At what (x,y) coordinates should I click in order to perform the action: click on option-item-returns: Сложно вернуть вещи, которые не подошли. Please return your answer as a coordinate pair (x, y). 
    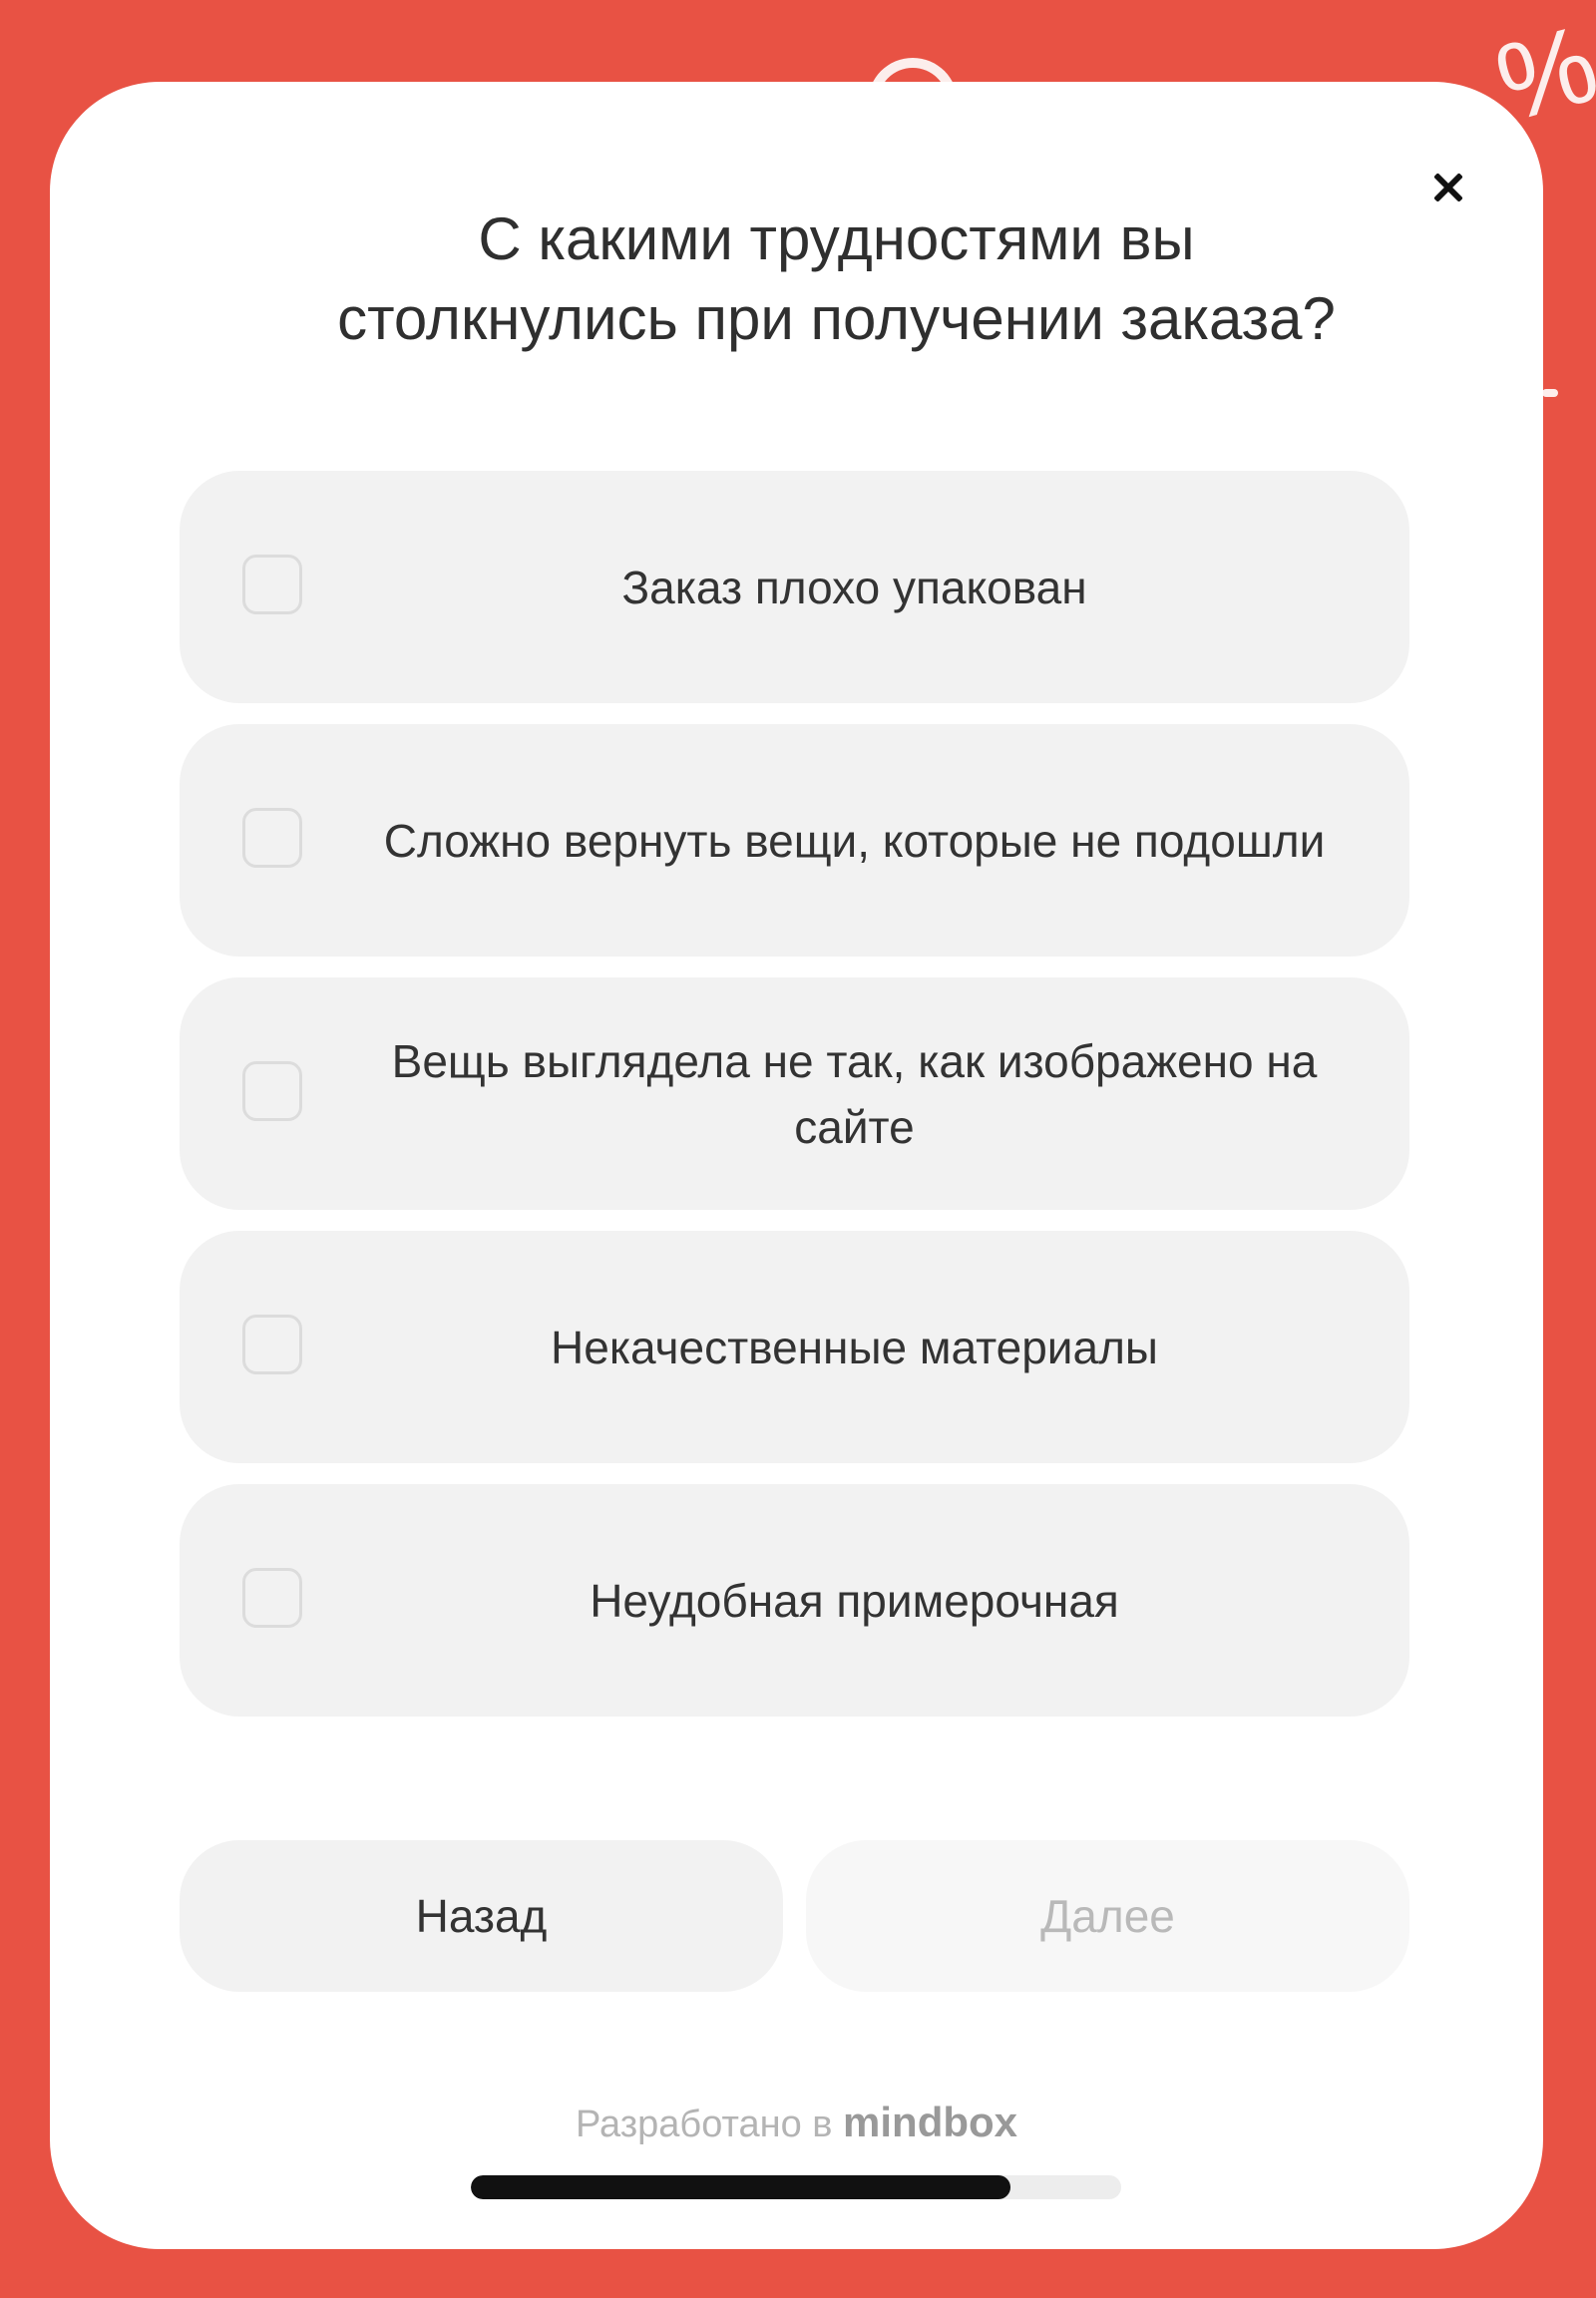
    Looking at the image, I should click on (794, 840).